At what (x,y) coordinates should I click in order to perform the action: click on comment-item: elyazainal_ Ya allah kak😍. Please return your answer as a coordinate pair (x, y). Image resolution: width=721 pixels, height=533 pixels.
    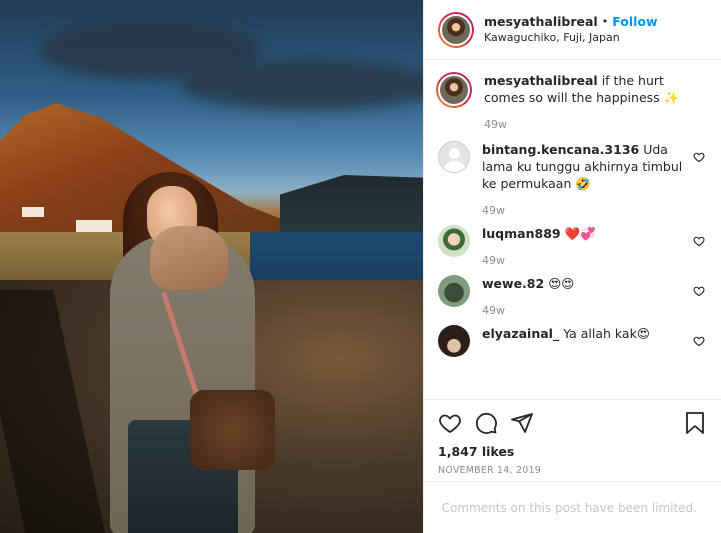
    Looking at the image, I should click on (572, 341).